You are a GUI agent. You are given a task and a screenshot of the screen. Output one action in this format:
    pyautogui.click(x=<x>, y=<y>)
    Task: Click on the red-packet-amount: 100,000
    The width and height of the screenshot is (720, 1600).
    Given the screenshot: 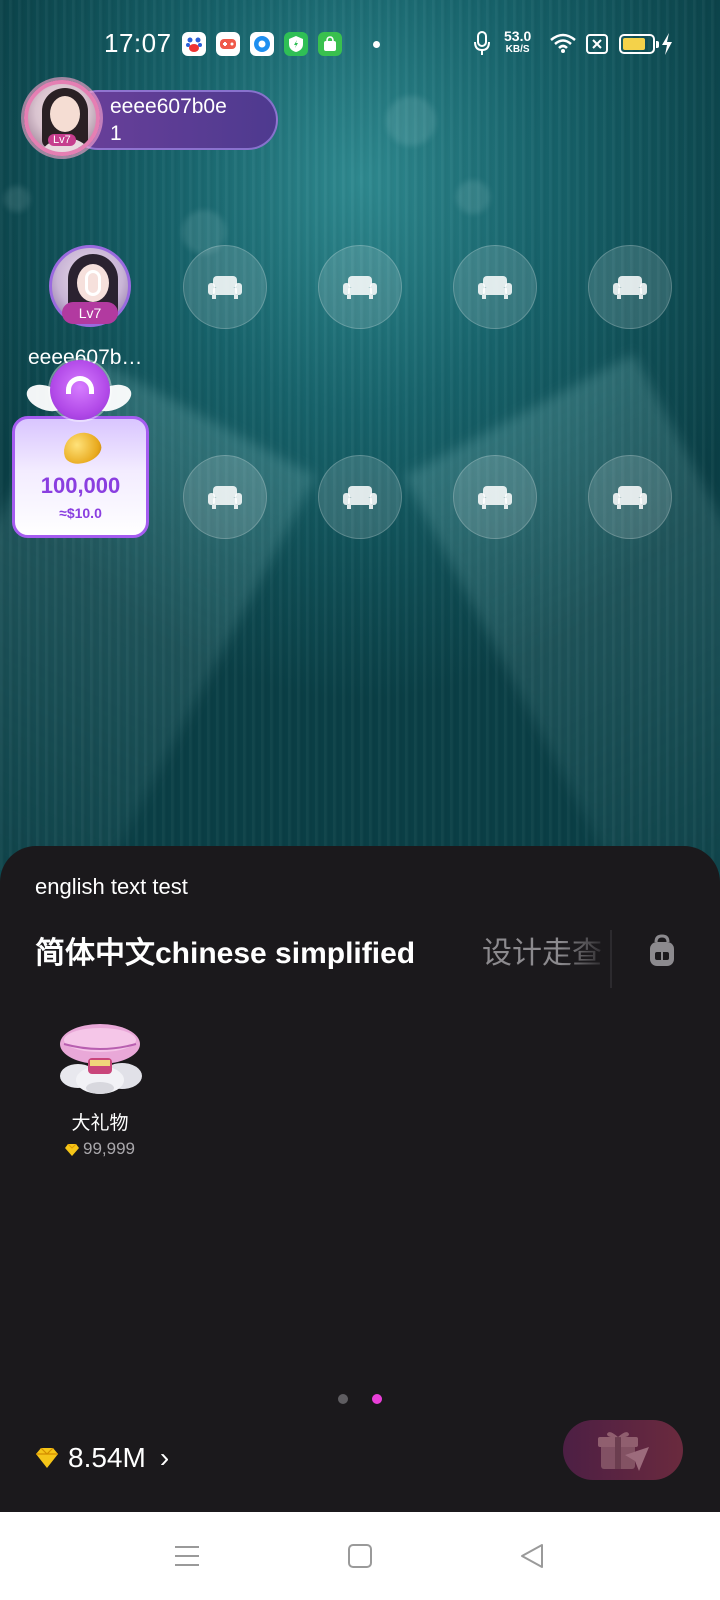 What is the action you would take?
    pyautogui.click(x=80, y=485)
    